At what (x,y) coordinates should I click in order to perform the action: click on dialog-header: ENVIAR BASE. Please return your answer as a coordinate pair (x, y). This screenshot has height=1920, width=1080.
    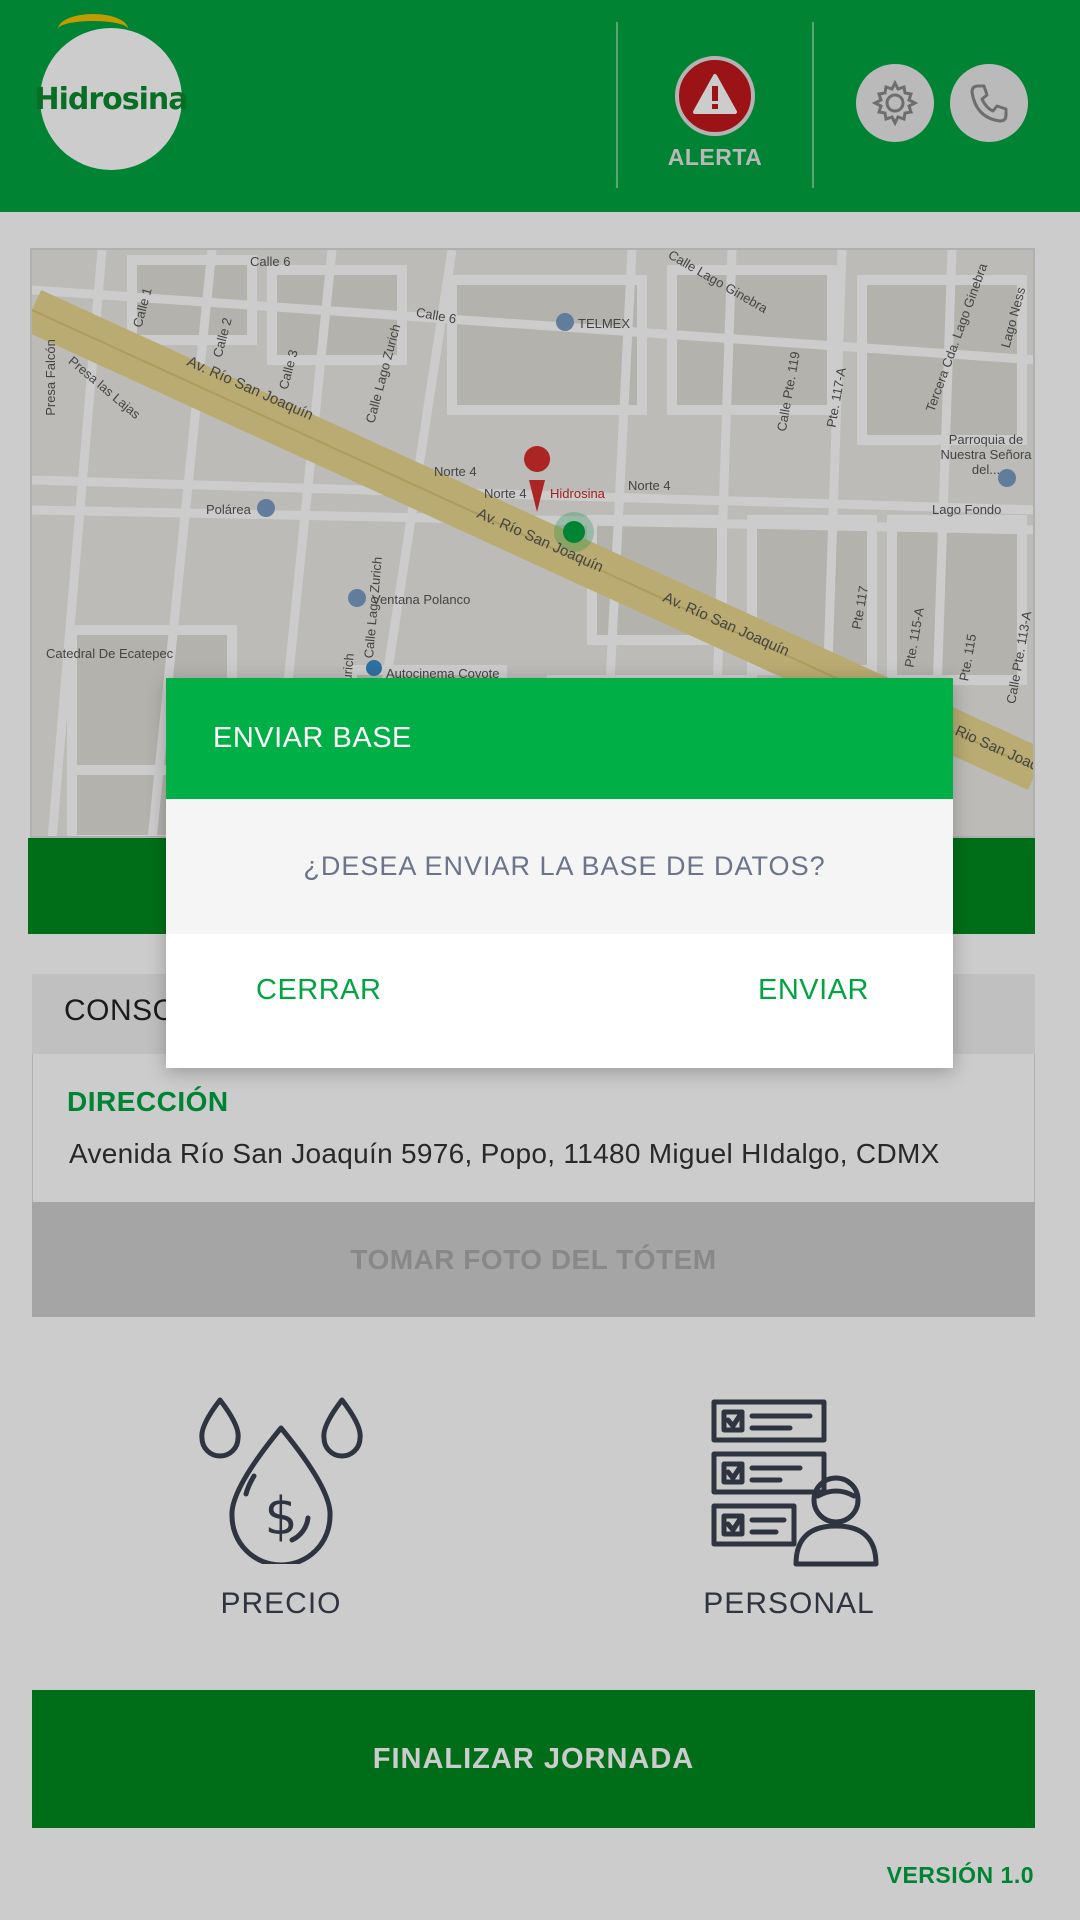
    Looking at the image, I should click on (559, 738).